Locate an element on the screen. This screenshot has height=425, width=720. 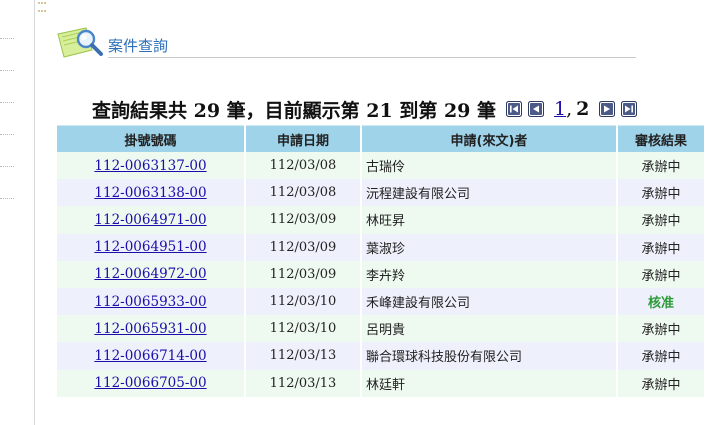
frame-grip is located at coordinates (42, 7).